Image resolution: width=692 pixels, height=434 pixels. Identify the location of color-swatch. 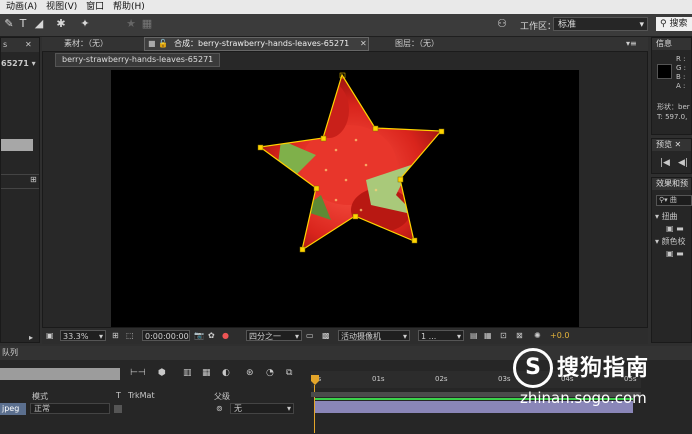
(664, 71).